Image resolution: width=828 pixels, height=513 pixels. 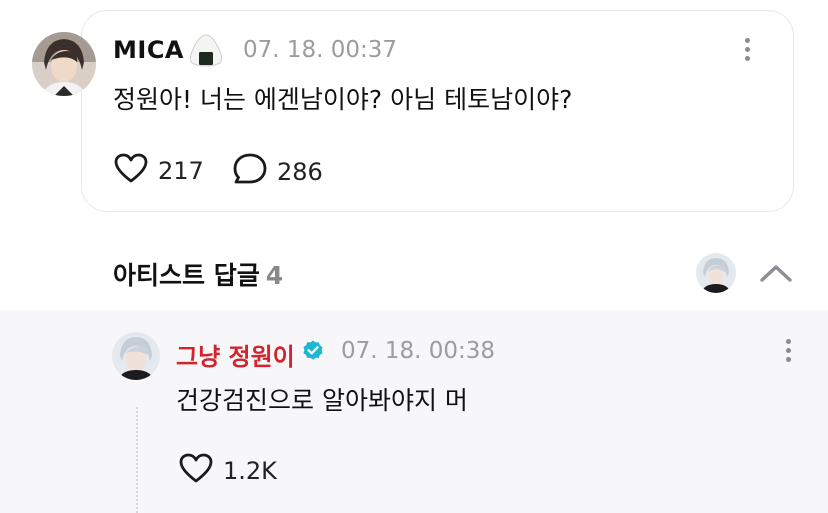 What do you see at coordinates (313, 353) in the screenshot?
I see `verified-badge-icon` at bounding box center [313, 353].